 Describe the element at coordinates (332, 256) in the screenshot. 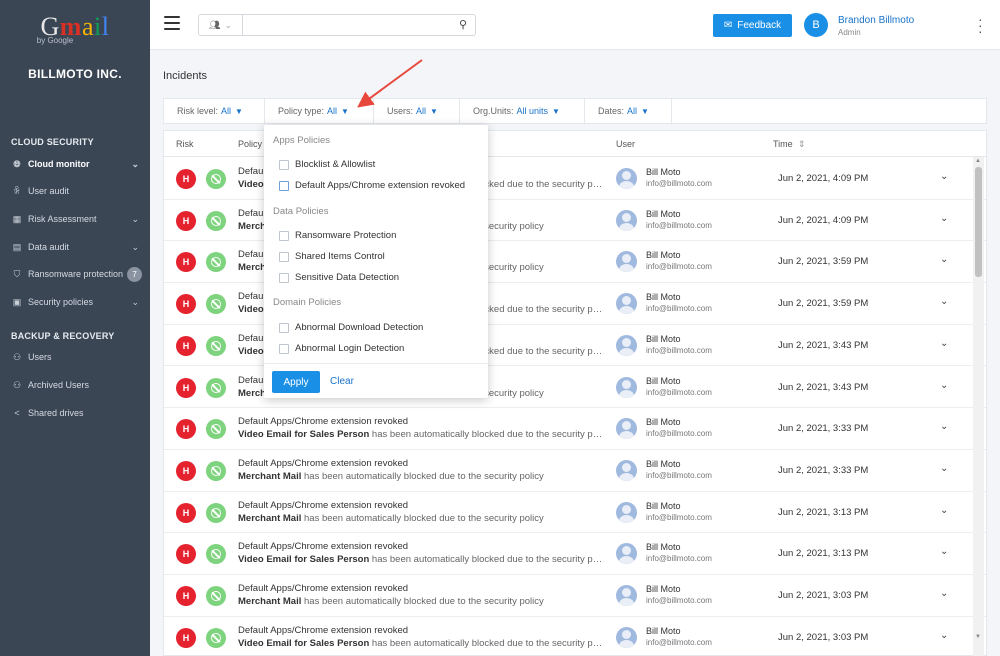

I see `option-shared-items-control: Shared Items Control` at that location.